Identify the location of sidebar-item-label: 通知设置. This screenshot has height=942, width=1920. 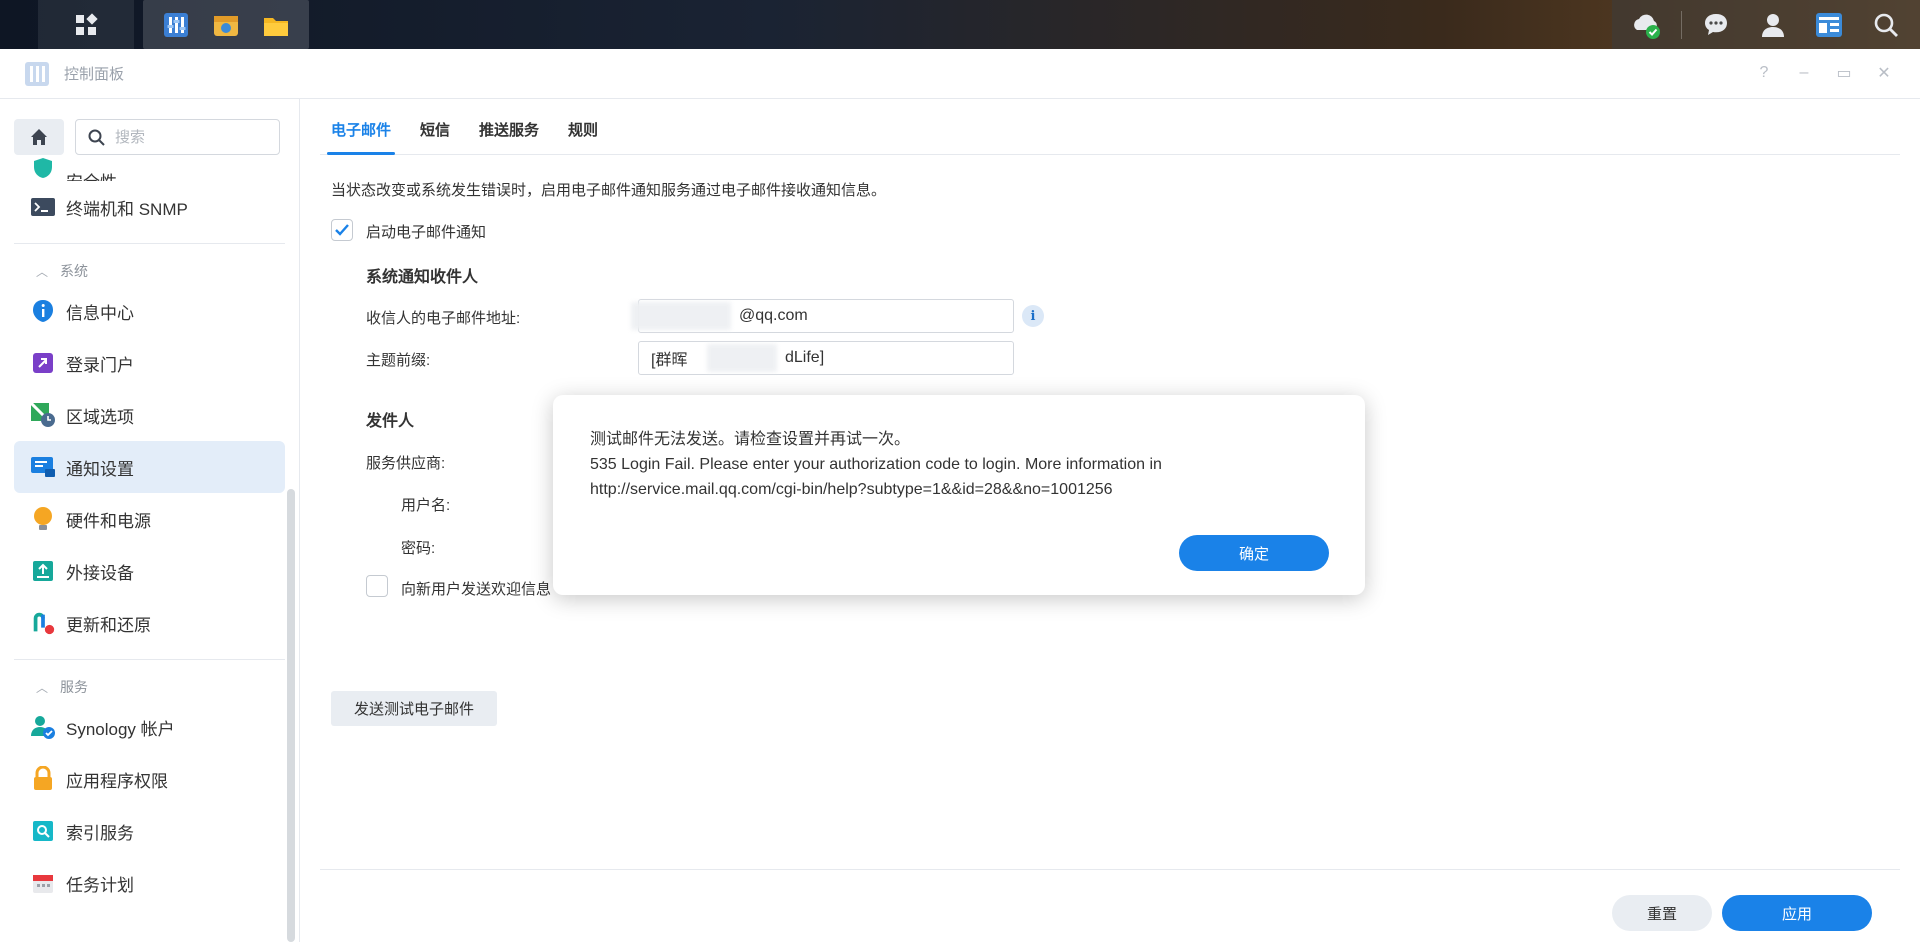
(100, 469).